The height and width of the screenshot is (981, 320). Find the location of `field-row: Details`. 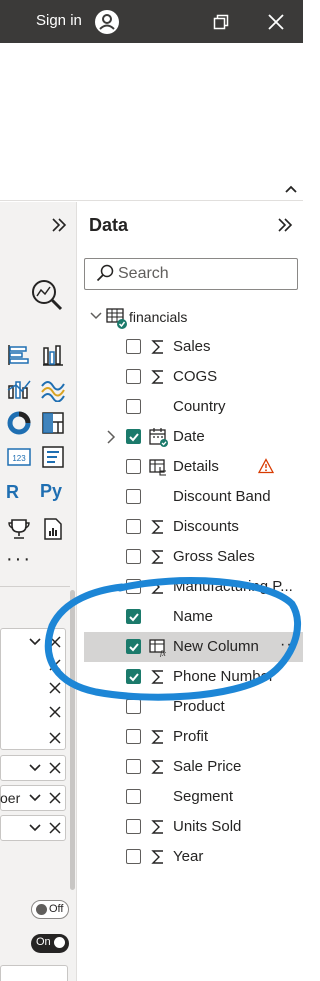

field-row: Details is located at coordinates (193, 467).